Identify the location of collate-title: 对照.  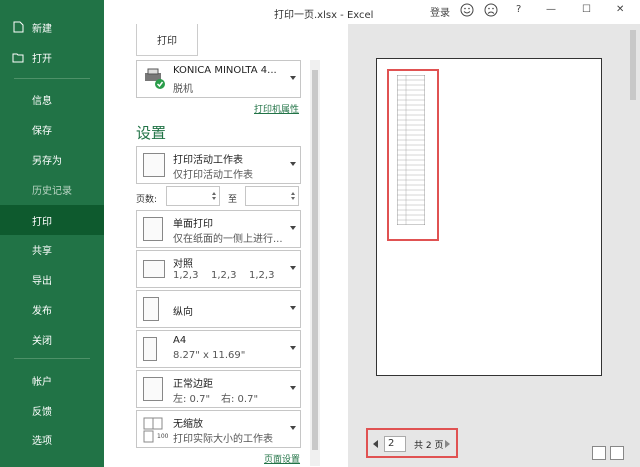
(183, 264).